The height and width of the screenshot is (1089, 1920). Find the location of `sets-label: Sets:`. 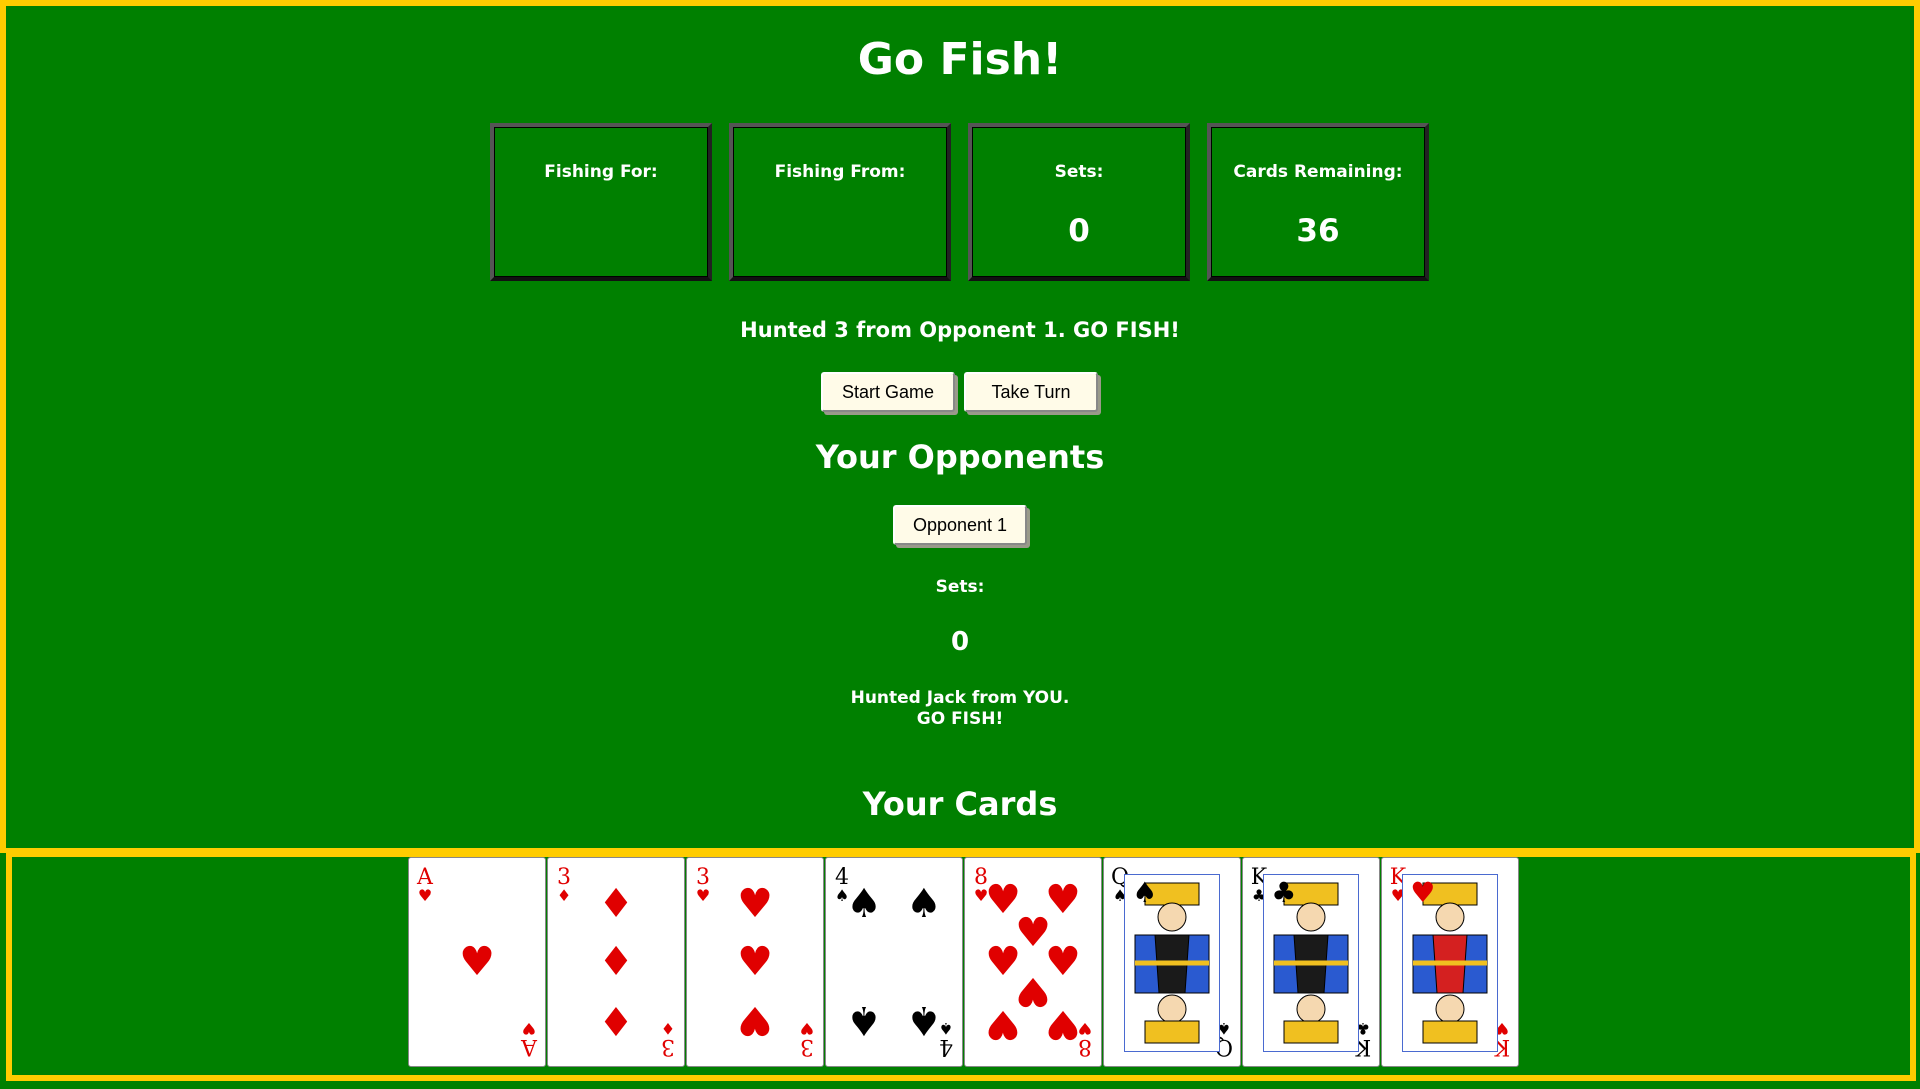

sets-label: Sets: is located at coordinates (1079, 172).